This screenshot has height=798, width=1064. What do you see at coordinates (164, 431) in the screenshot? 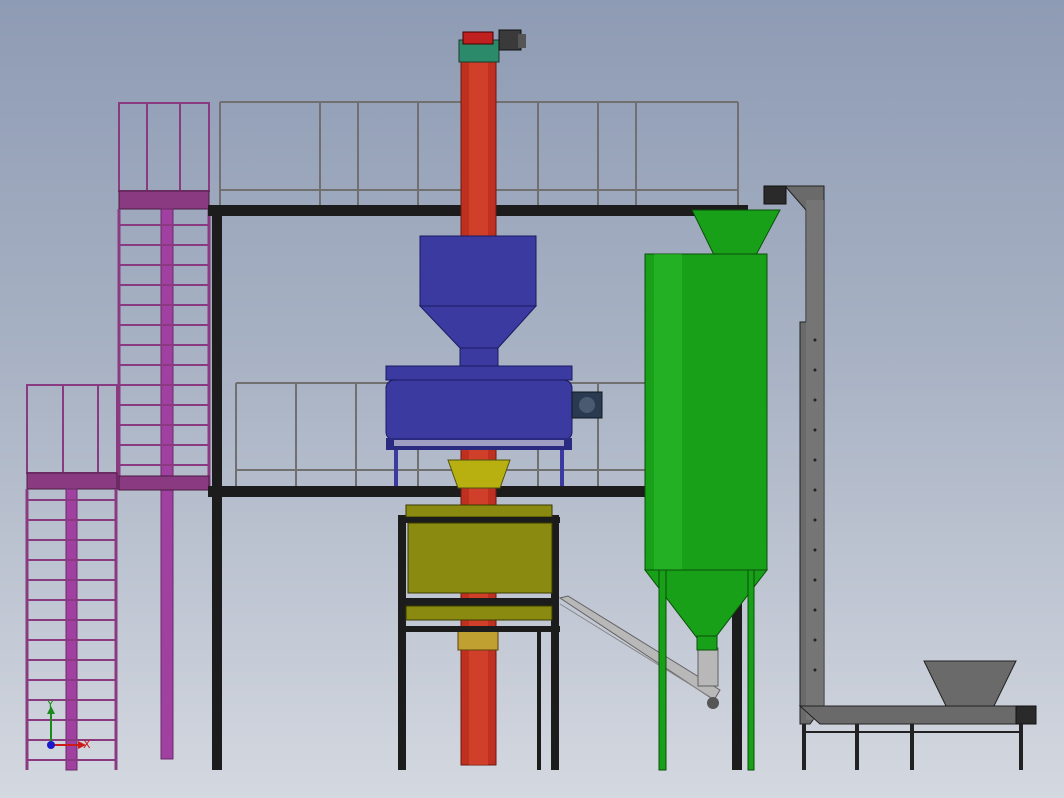
I see `tall-ladder-platform` at bounding box center [164, 431].